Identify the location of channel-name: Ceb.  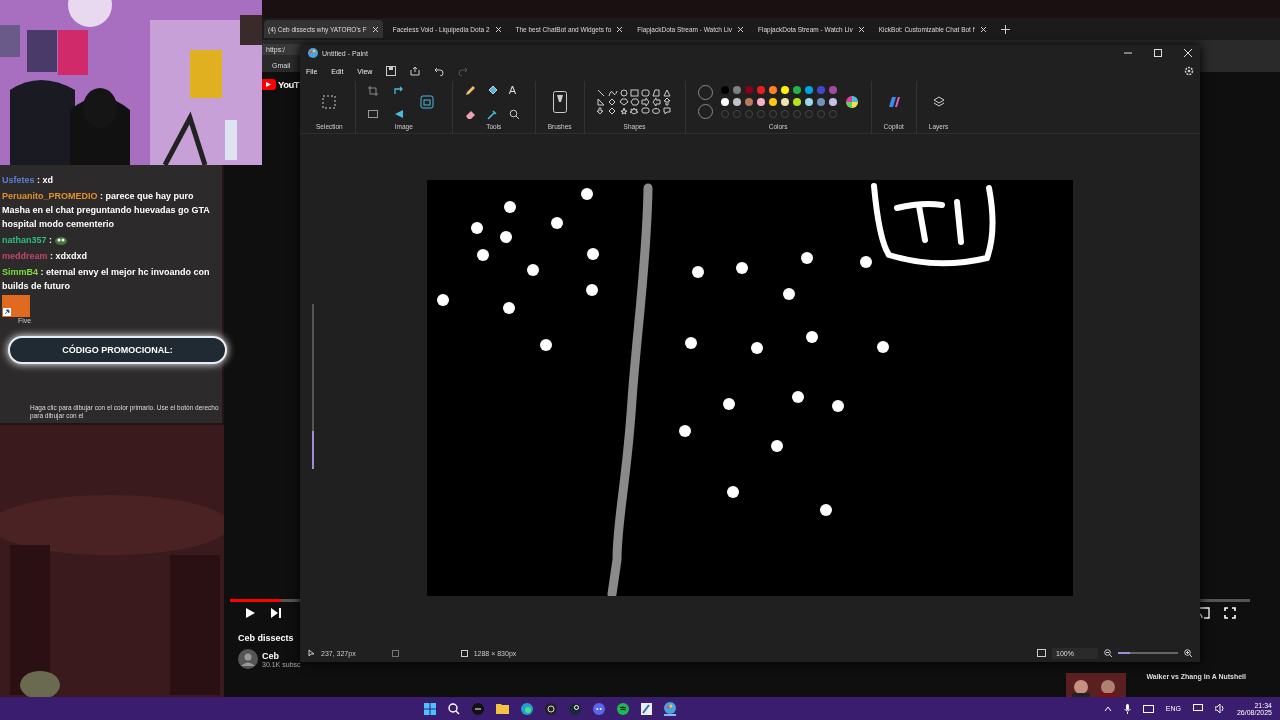
(281, 655).